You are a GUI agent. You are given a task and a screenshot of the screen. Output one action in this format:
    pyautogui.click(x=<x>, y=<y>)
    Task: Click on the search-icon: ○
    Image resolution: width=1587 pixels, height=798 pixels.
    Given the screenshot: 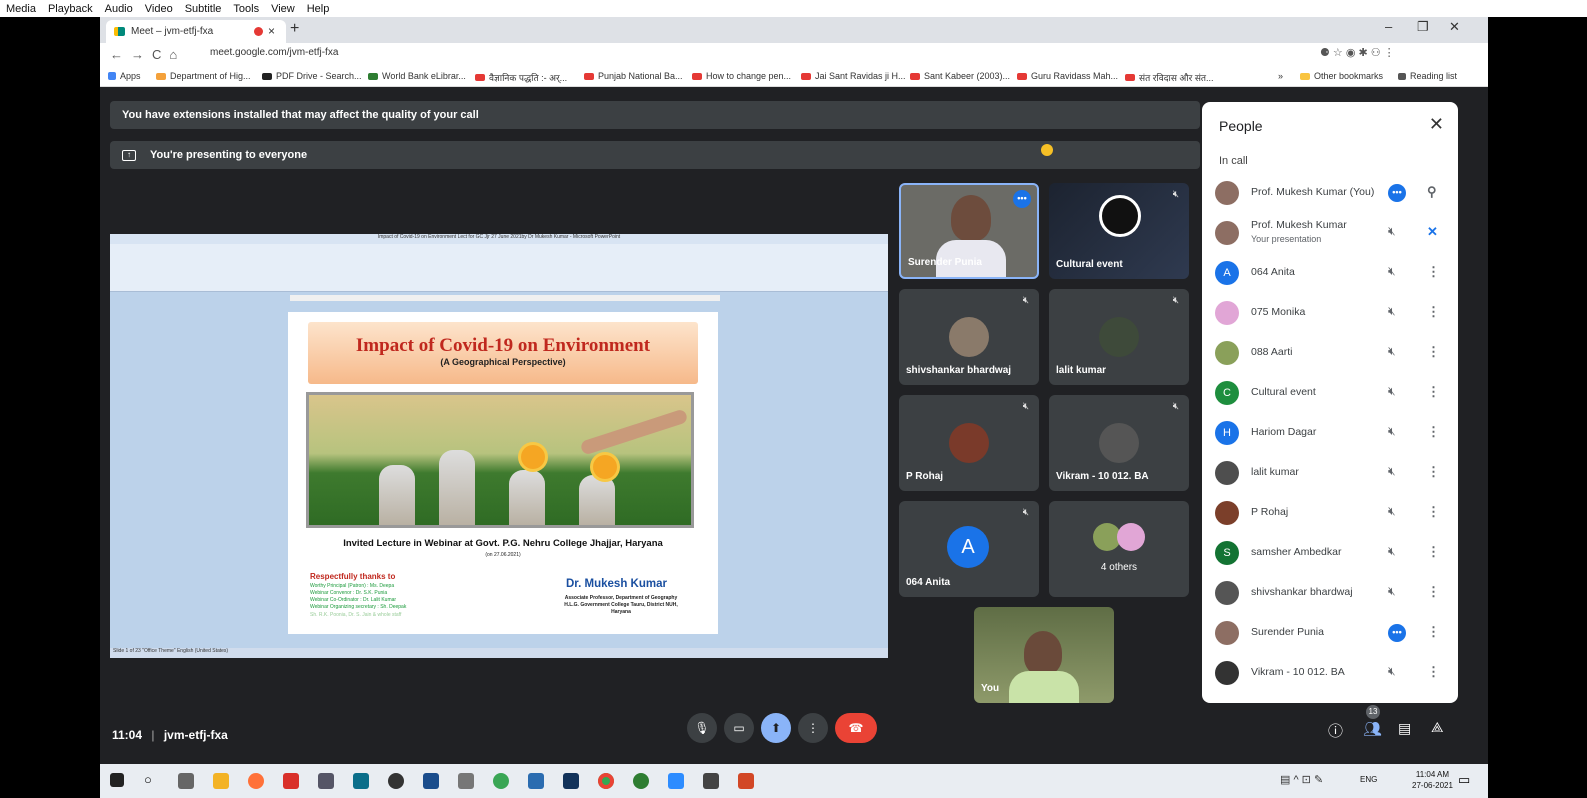 What is the action you would take?
    pyautogui.click(x=148, y=779)
    